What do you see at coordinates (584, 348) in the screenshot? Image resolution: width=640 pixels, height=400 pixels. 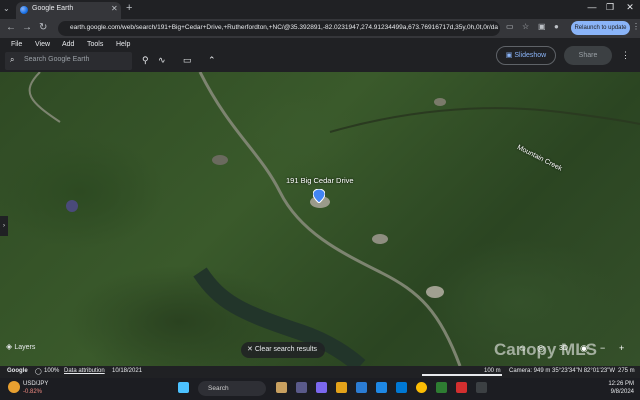 I see `compass-icon: ◉` at bounding box center [584, 348].